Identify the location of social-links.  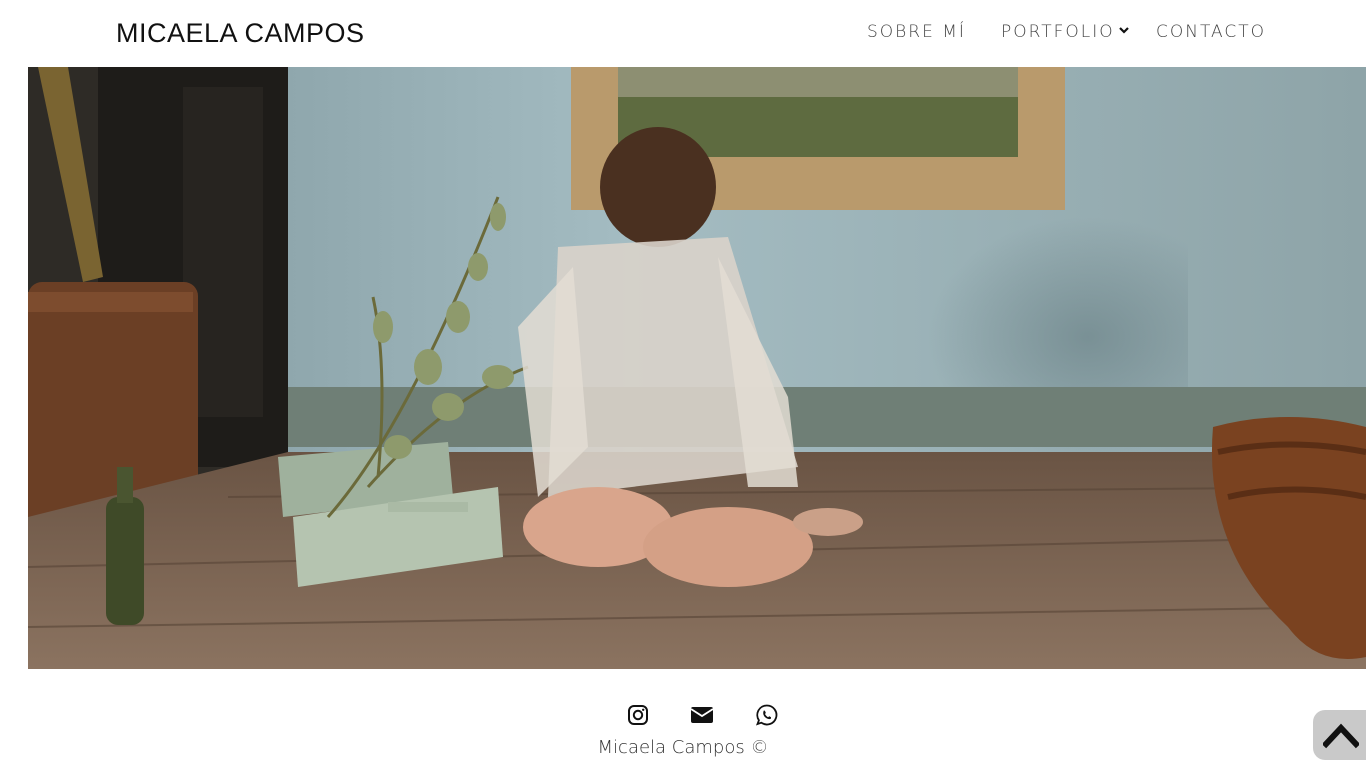
(683, 715).